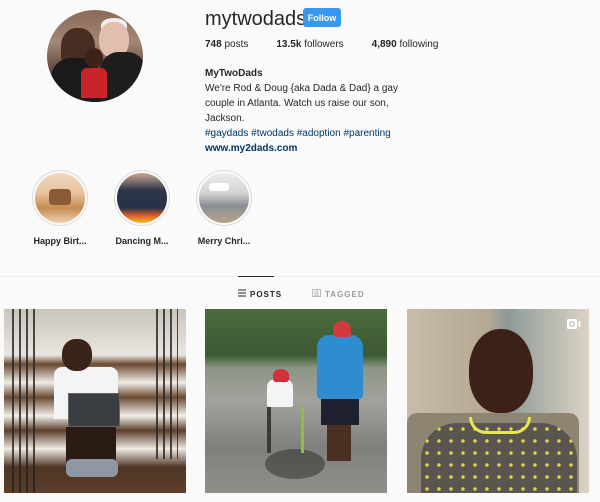 The height and width of the screenshot is (502, 600). Describe the element at coordinates (384, 44) in the screenshot. I see `following-count: 4,890` at that location.